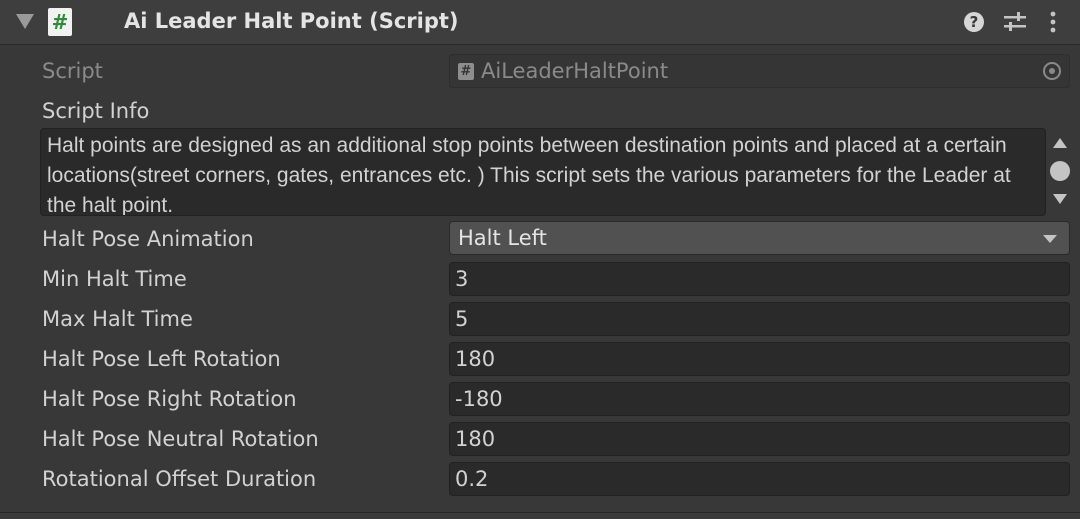  What do you see at coordinates (117, 319) in the screenshot?
I see `max-halt-time-label: Max Halt Time` at bounding box center [117, 319].